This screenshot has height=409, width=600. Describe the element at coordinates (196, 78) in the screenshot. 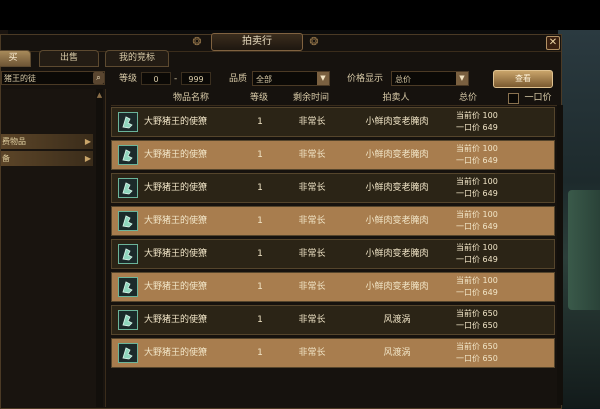

I see `level-max-input: 999` at that location.